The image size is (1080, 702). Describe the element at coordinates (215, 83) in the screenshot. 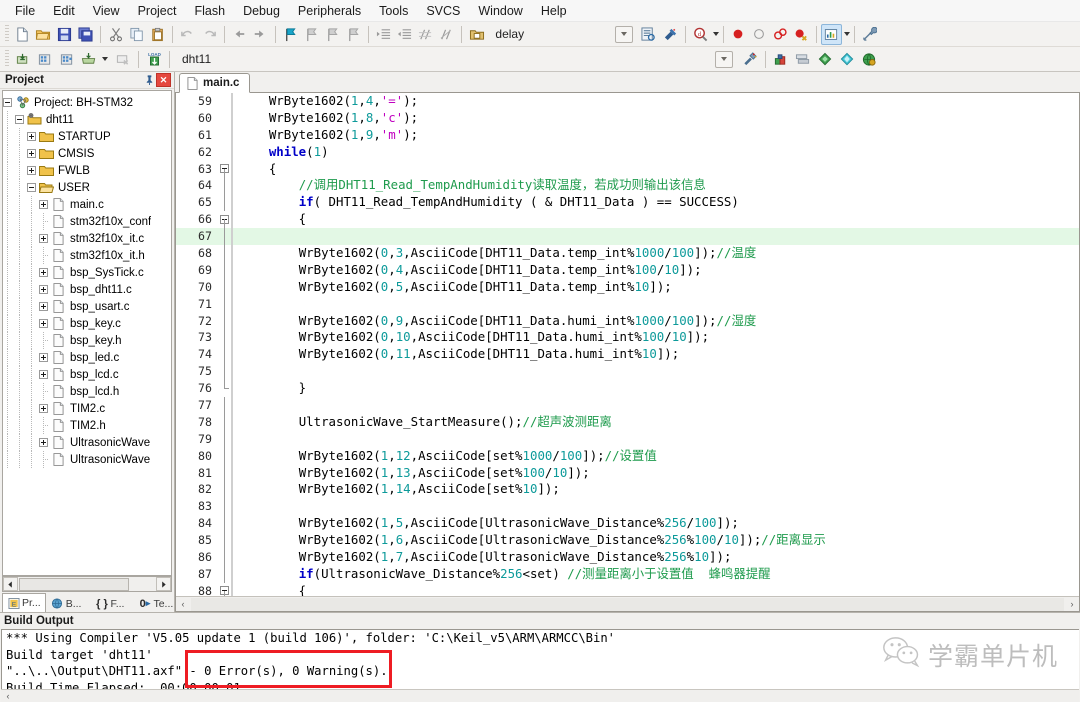

I see `document-tab-main-c: main.c` at that location.